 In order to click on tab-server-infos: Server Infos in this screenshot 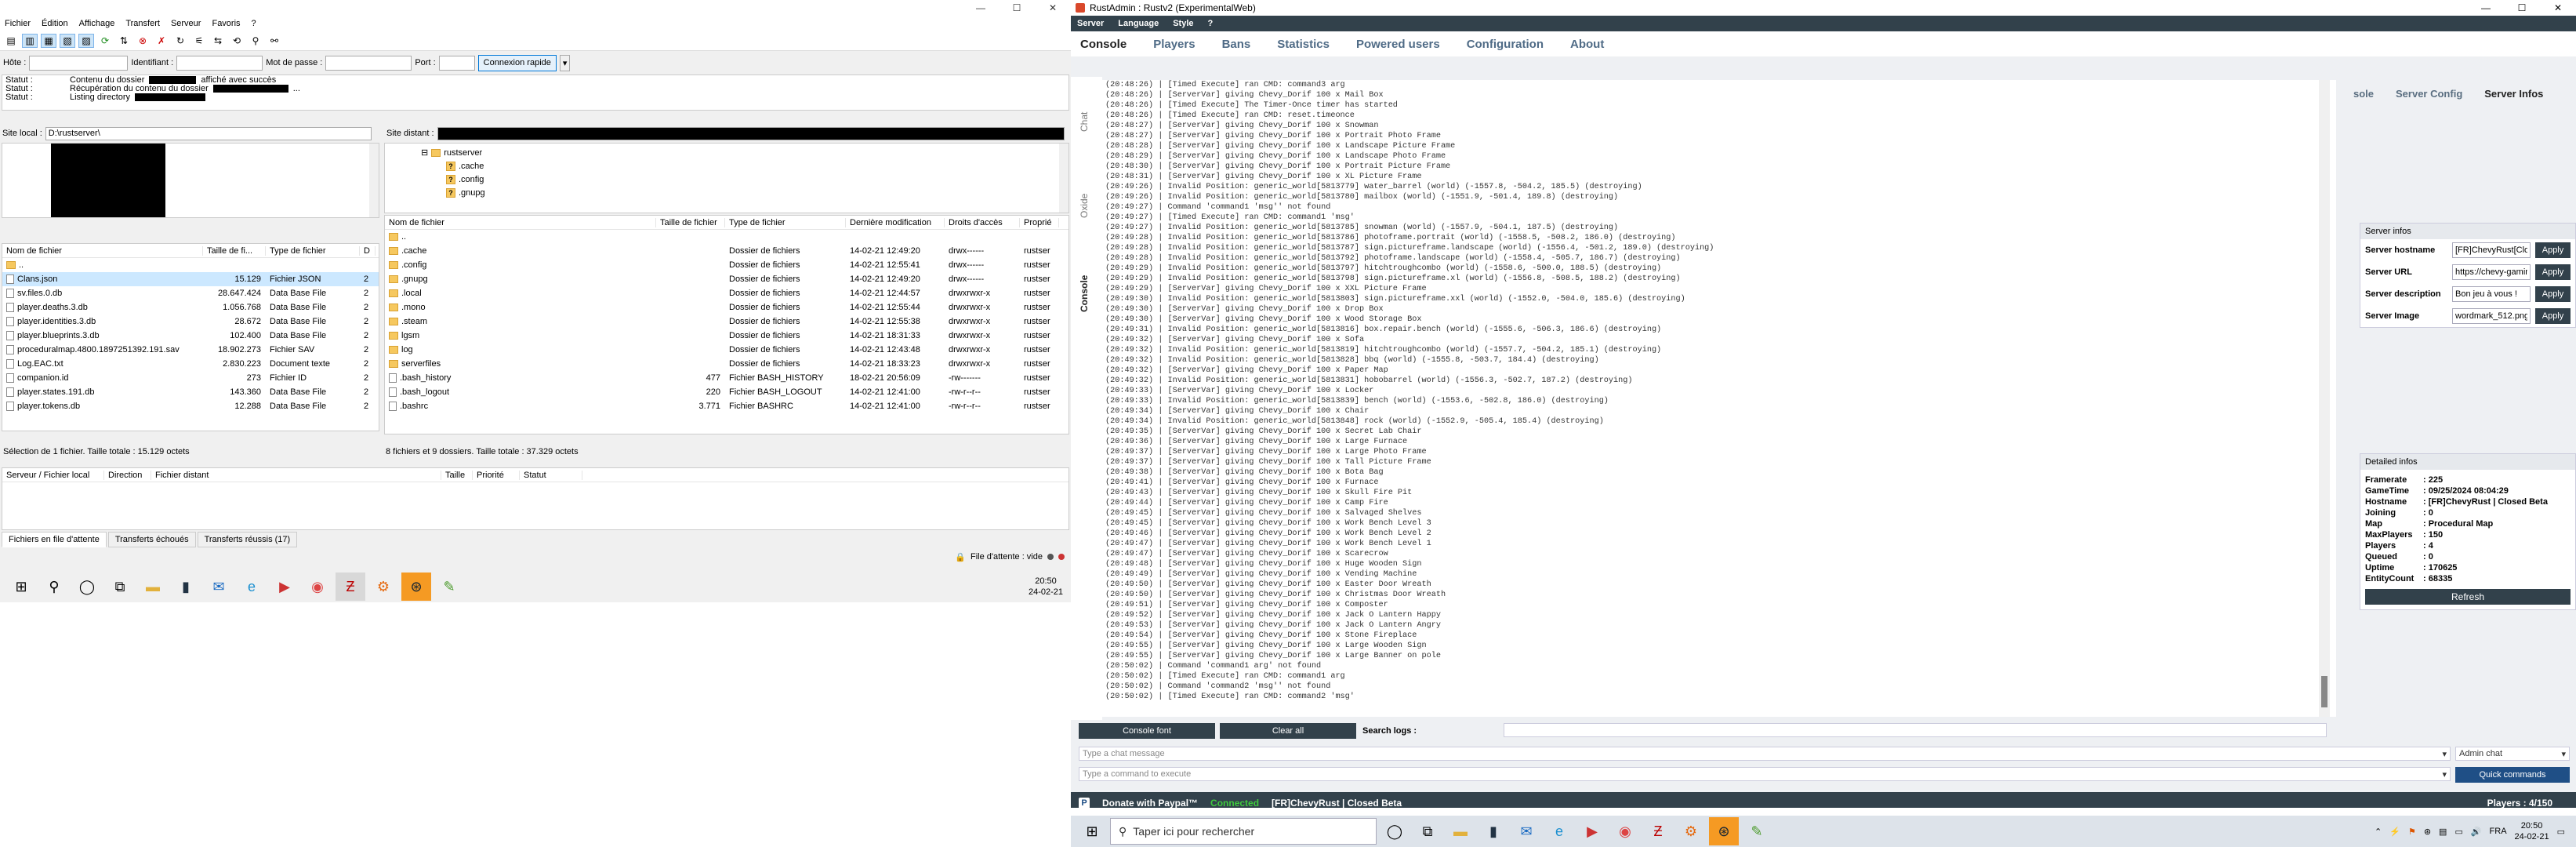, I will do `click(2513, 94)`.